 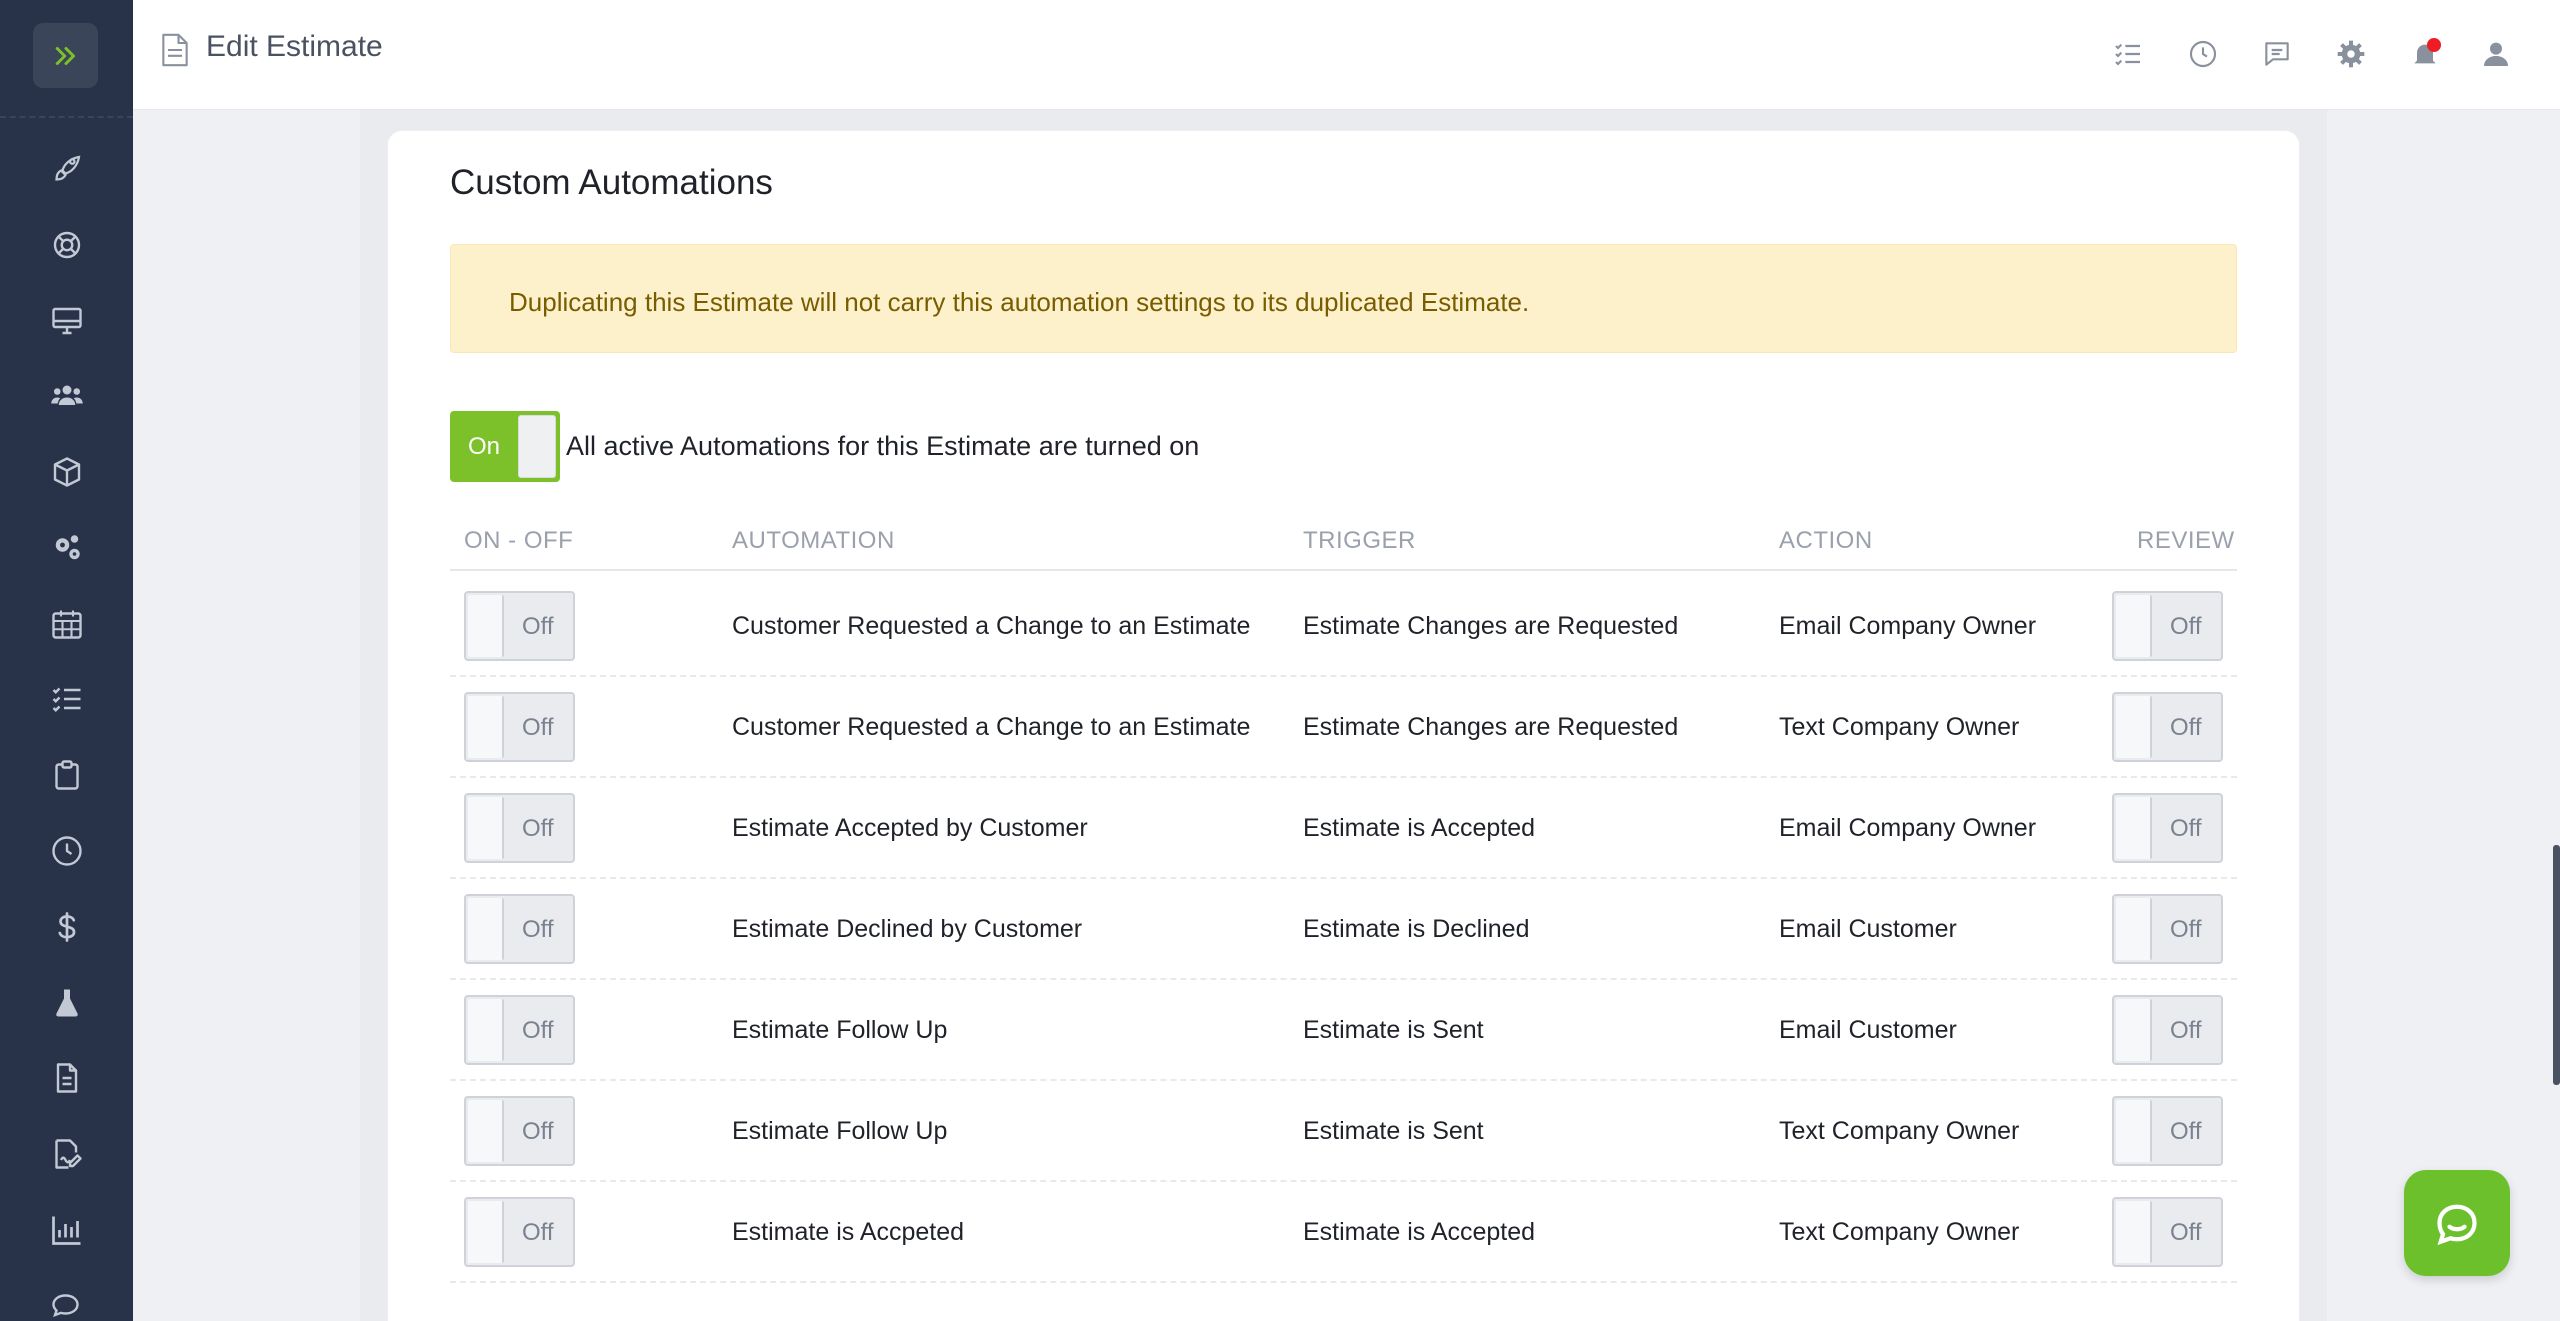 I want to click on automation-trigger: Estimate is Declined, so click(x=1416, y=929).